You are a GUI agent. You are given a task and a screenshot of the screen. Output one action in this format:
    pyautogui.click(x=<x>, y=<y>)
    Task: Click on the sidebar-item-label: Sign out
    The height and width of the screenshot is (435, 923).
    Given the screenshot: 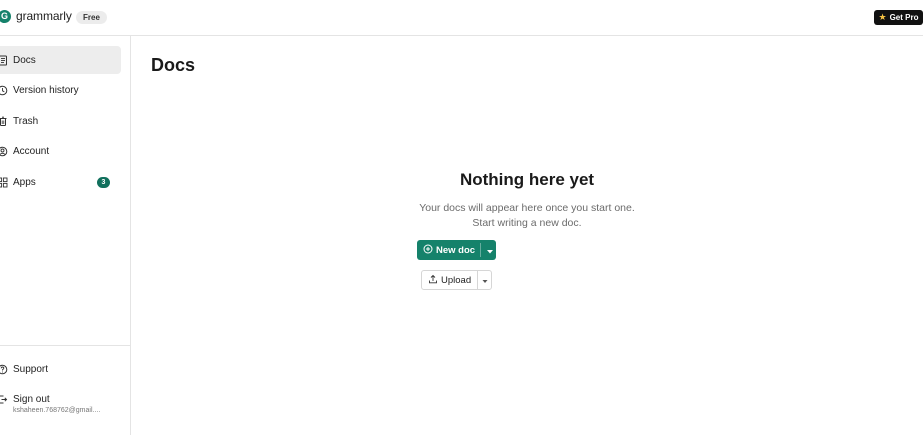 What is the action you would take?
    pyautogui.click(x=31, y=399)
    